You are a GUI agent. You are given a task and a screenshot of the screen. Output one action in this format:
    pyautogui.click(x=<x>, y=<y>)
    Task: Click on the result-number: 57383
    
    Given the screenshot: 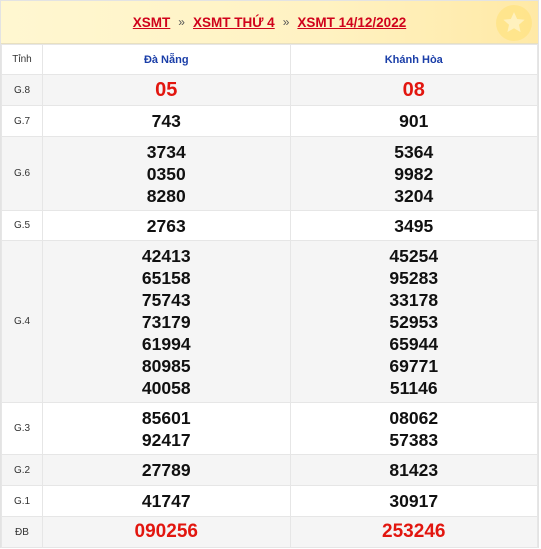 What is the action you would take?
    pyautogui.click(x=414, y=439)
    